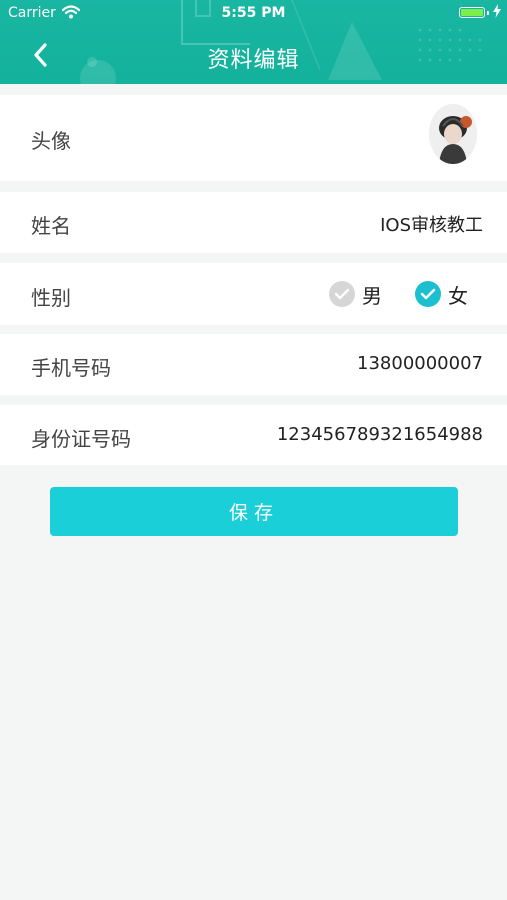 This screenshot has height=900, width=507. What do you see at coordinates (453, 134) in the screenshot?
I see `avatar` at bounding box center [453, 134].